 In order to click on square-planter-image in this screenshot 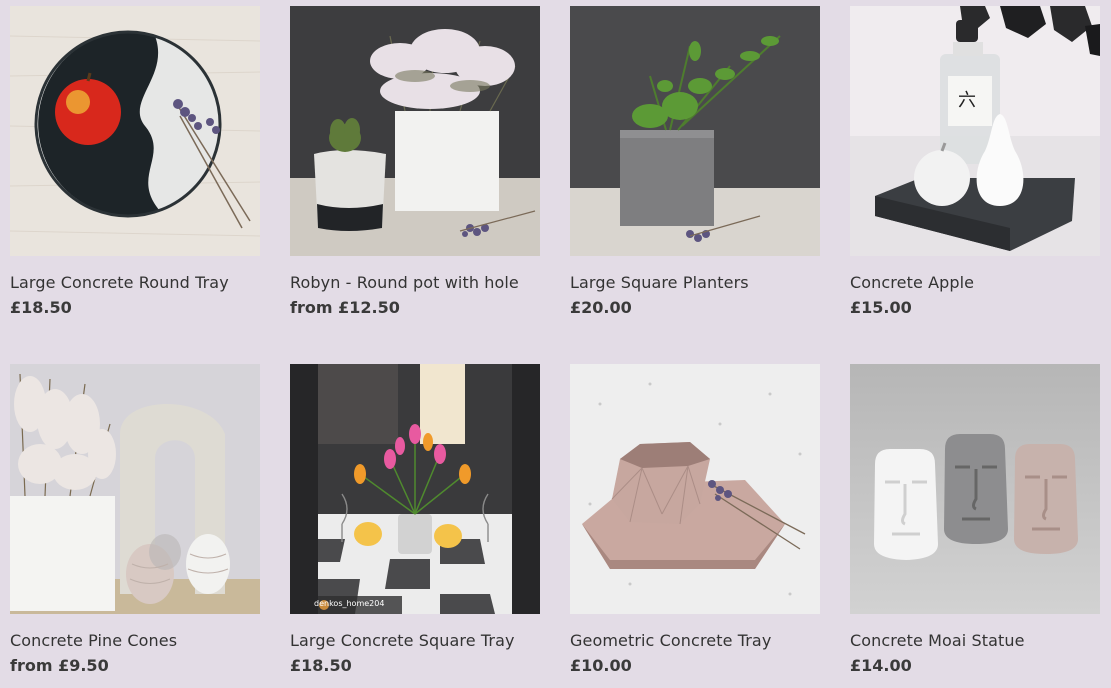, I will do `click(695, 131)`.